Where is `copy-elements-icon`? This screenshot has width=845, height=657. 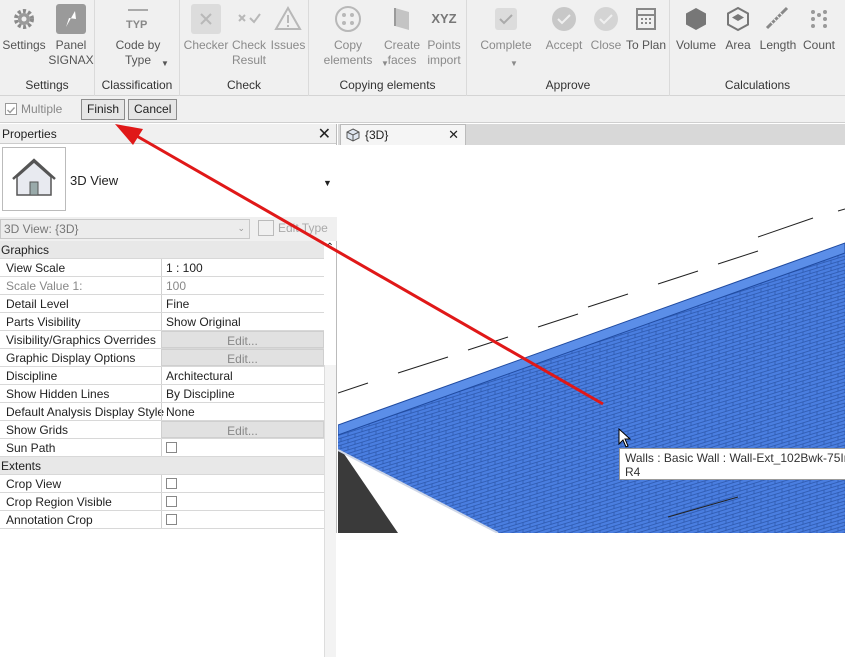 copy-elements-icon is located at coordinates (348, 19).